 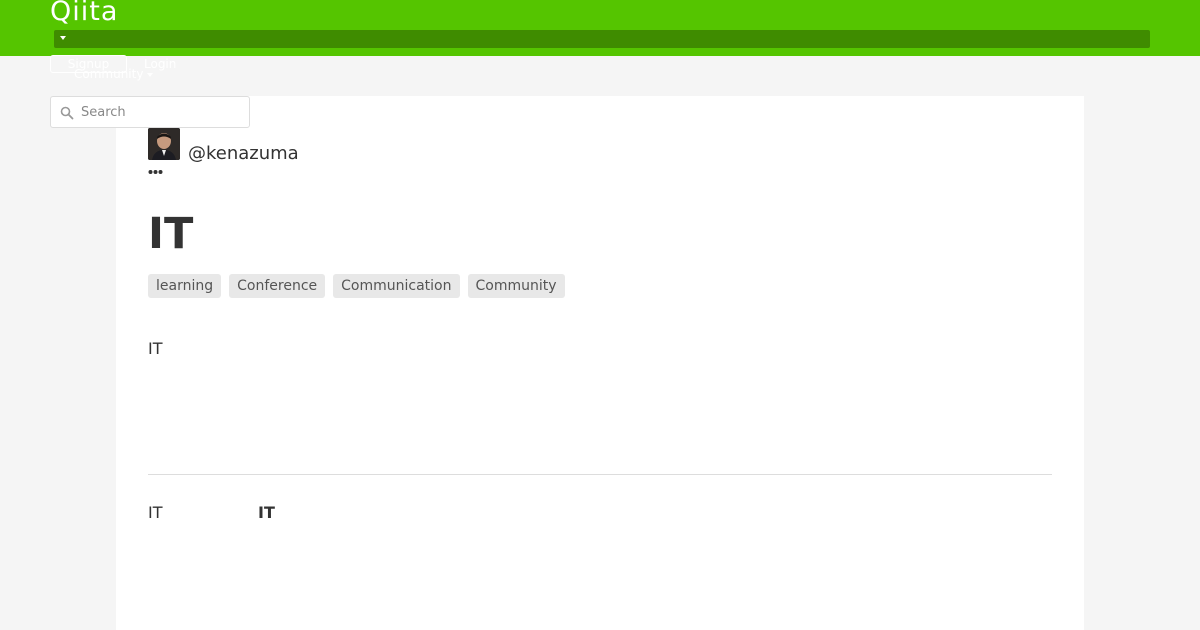 I want to click on author-username: @kenazuma, so click(x=243, y=154).